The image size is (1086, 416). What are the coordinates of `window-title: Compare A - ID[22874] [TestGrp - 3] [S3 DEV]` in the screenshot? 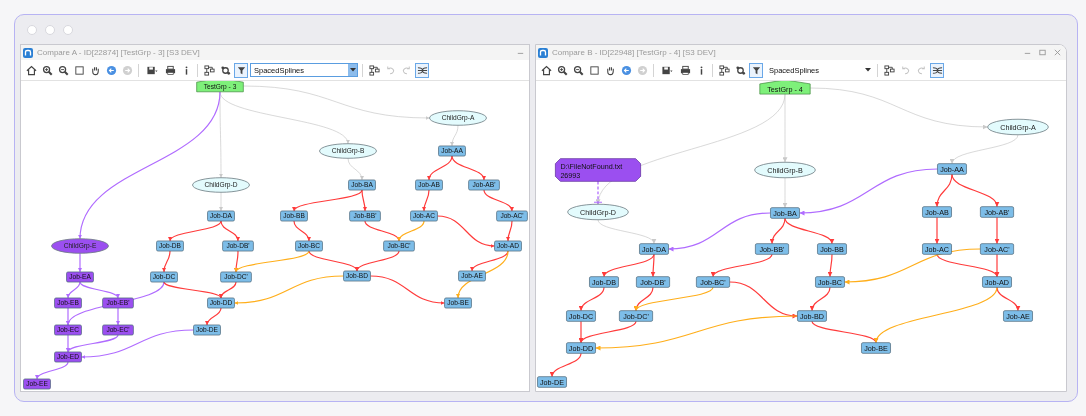 It's located at (118, 52).